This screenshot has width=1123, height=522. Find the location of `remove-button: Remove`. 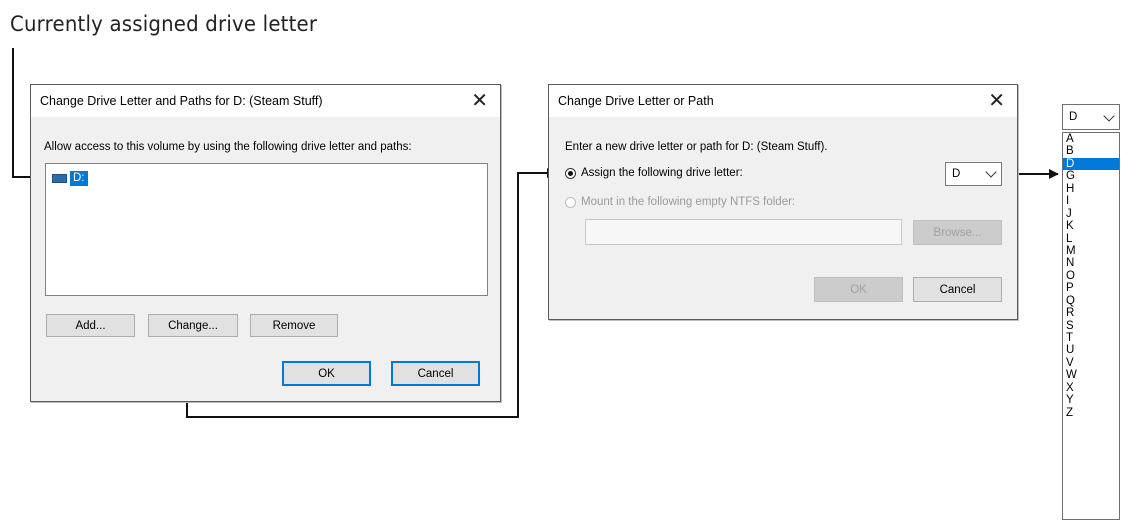

remove-button: Remove is located at coordinates (294, 325).